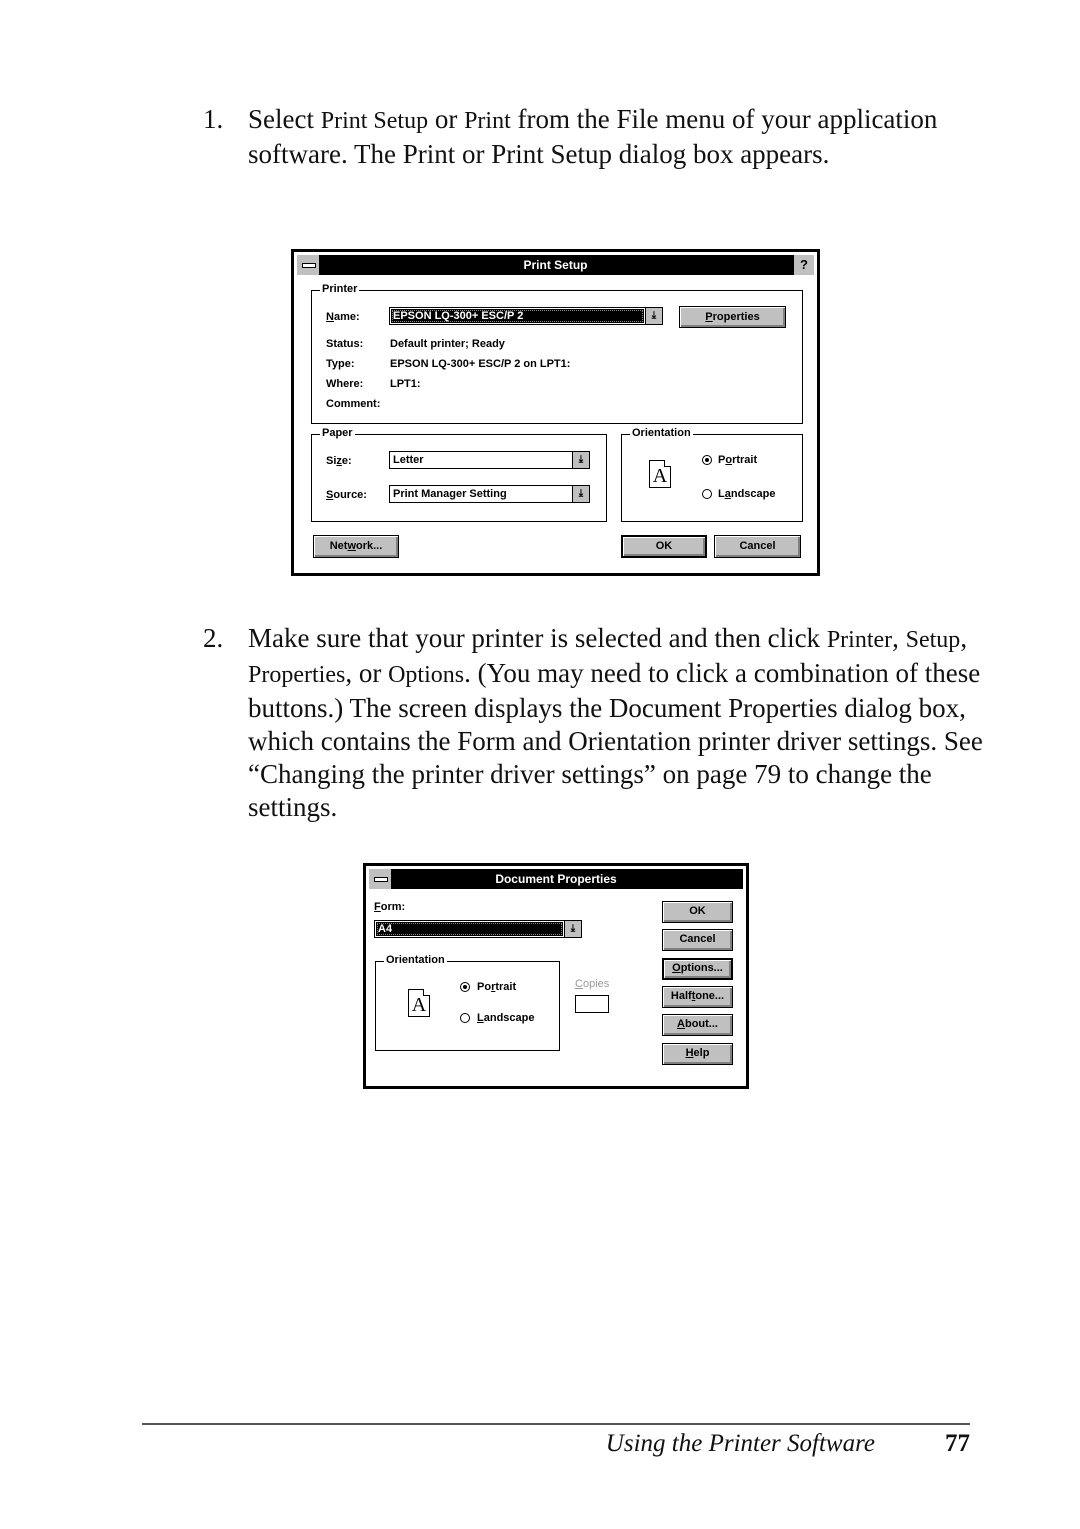  I want to click on group-label: Paper, so click(337, 433).